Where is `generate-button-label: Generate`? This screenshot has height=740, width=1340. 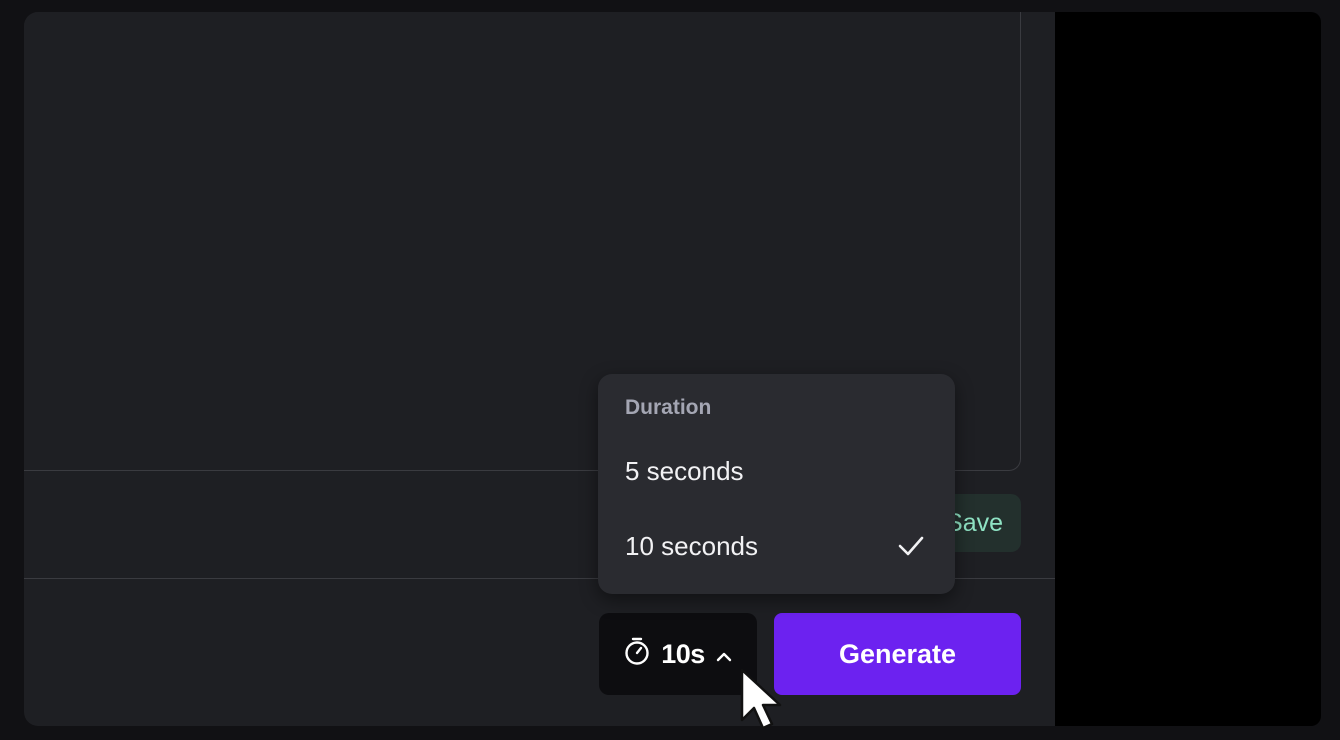 generate-button-label: Generate is located at coordinates (897, 653).